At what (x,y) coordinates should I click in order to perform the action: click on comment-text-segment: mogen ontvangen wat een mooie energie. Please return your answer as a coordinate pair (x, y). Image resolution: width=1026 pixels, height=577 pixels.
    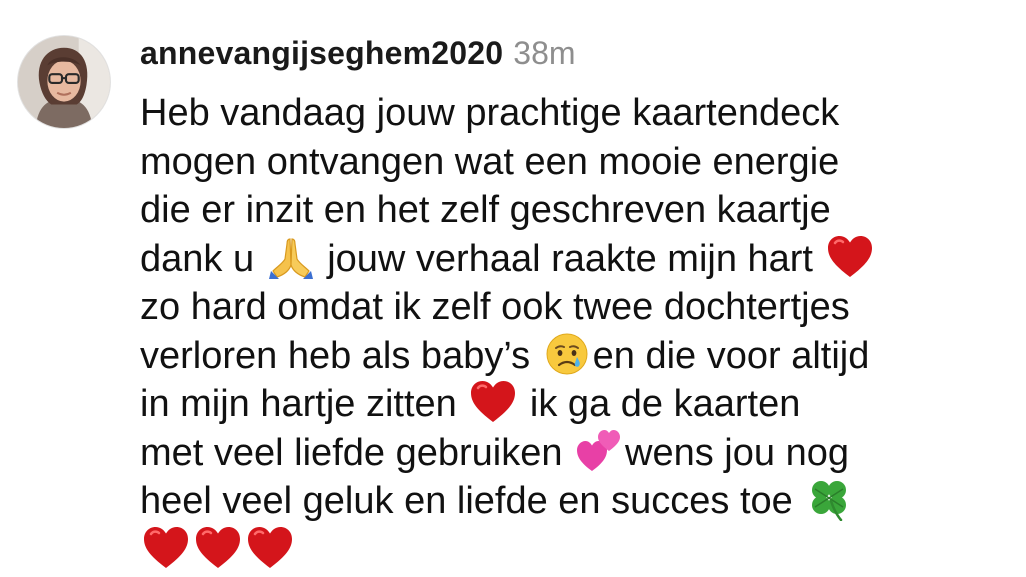
    Looking at the image, I should click on (490, 161).